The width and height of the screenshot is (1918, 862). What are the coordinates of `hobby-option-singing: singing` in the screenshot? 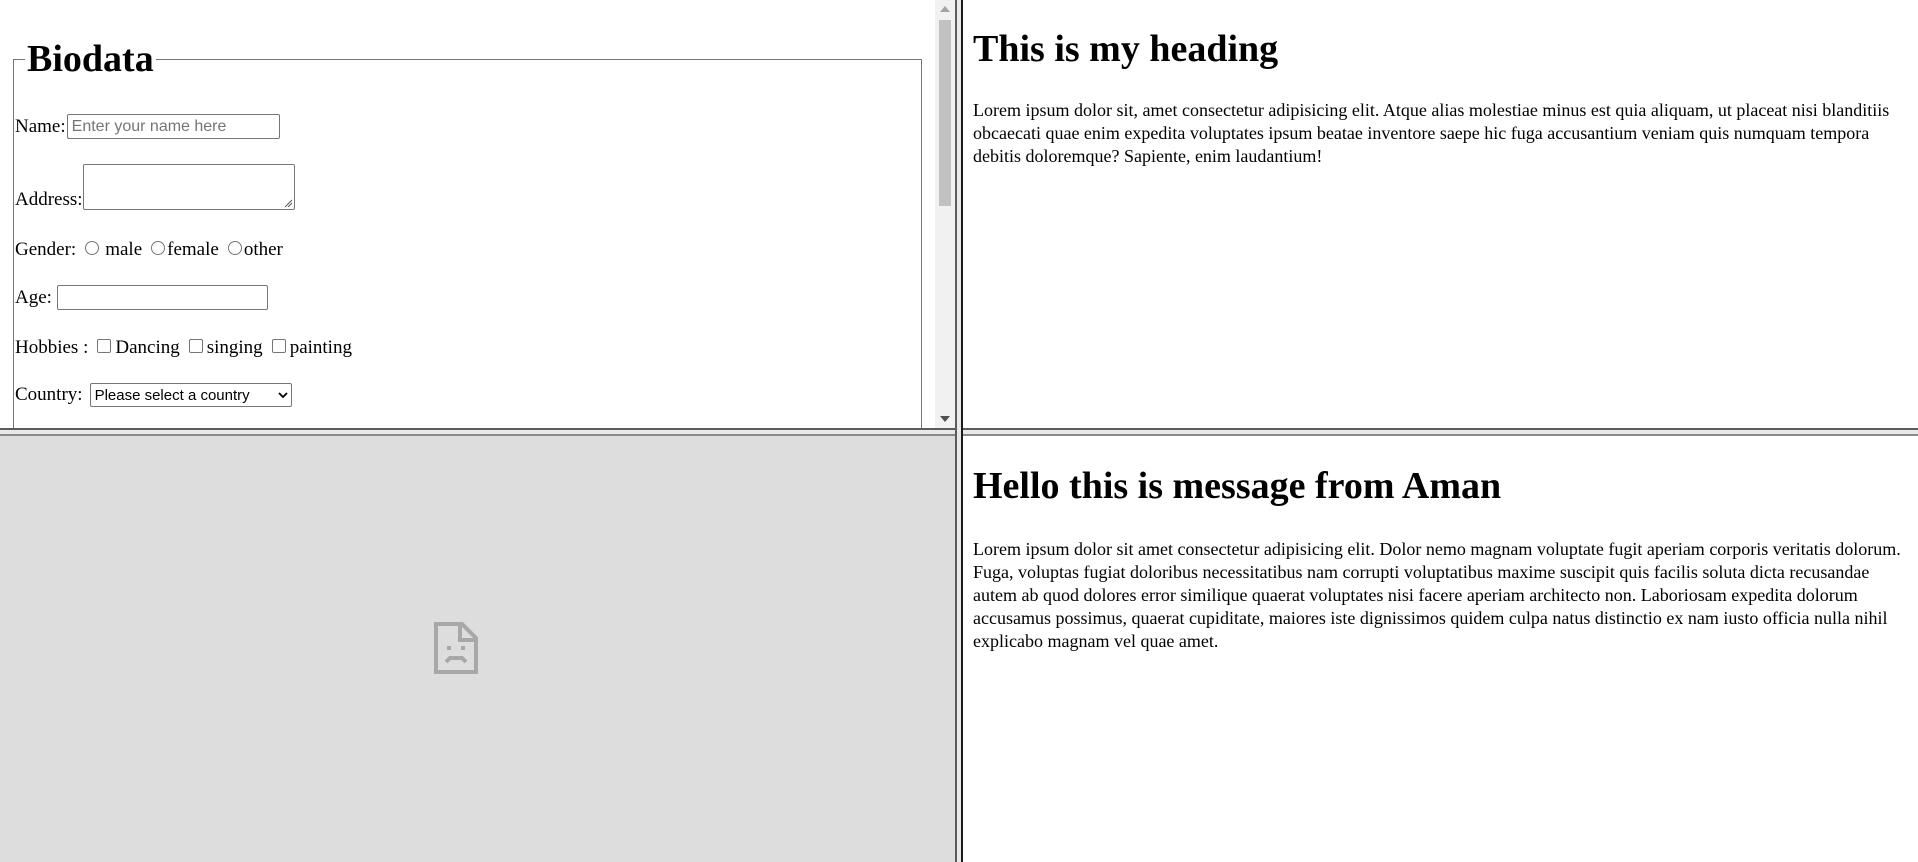 It's located at (234, 347).